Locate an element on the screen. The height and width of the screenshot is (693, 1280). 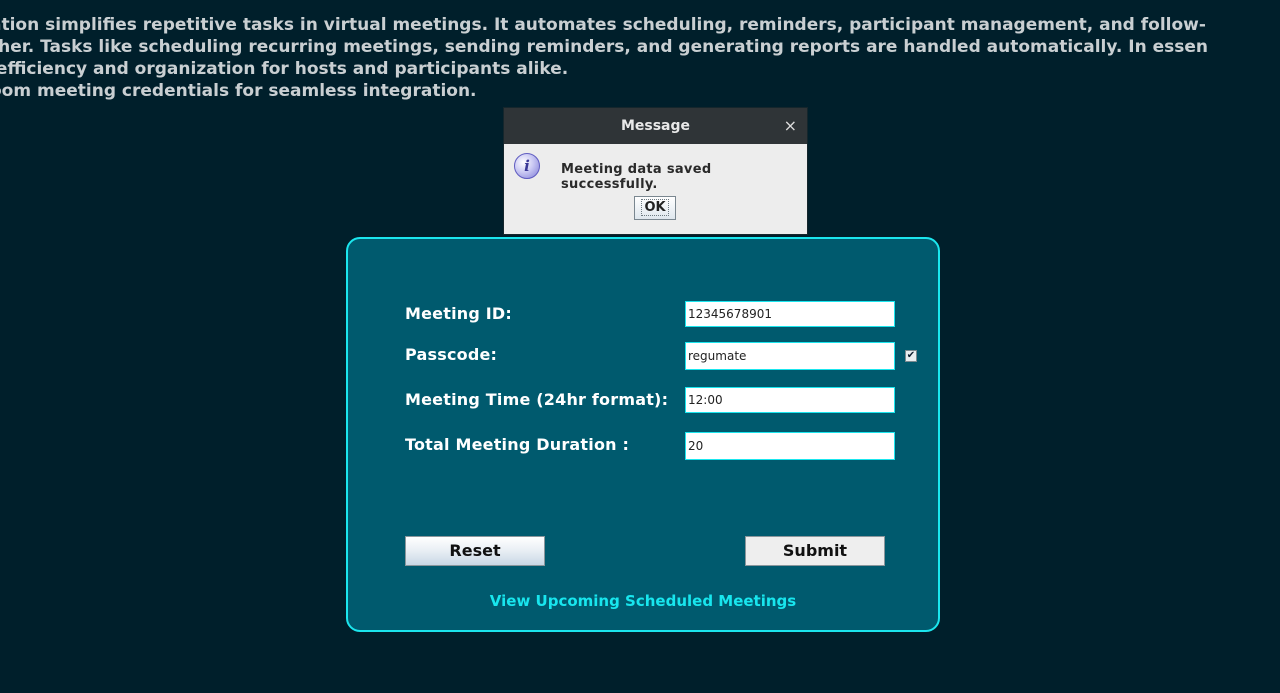
meeting-time-row: Meeting Time (24hr format): is located at coordinates (643, 401).